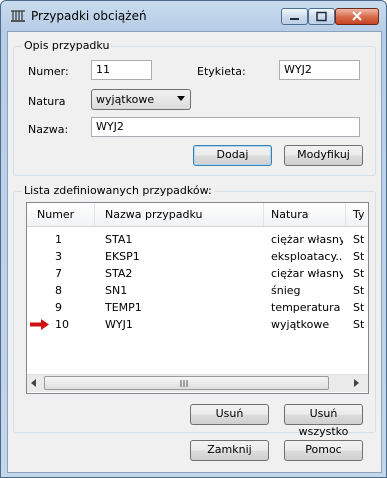 This screenshot has height=478, width=387. I want to click on number-label: Numer:, so click(48, 71).